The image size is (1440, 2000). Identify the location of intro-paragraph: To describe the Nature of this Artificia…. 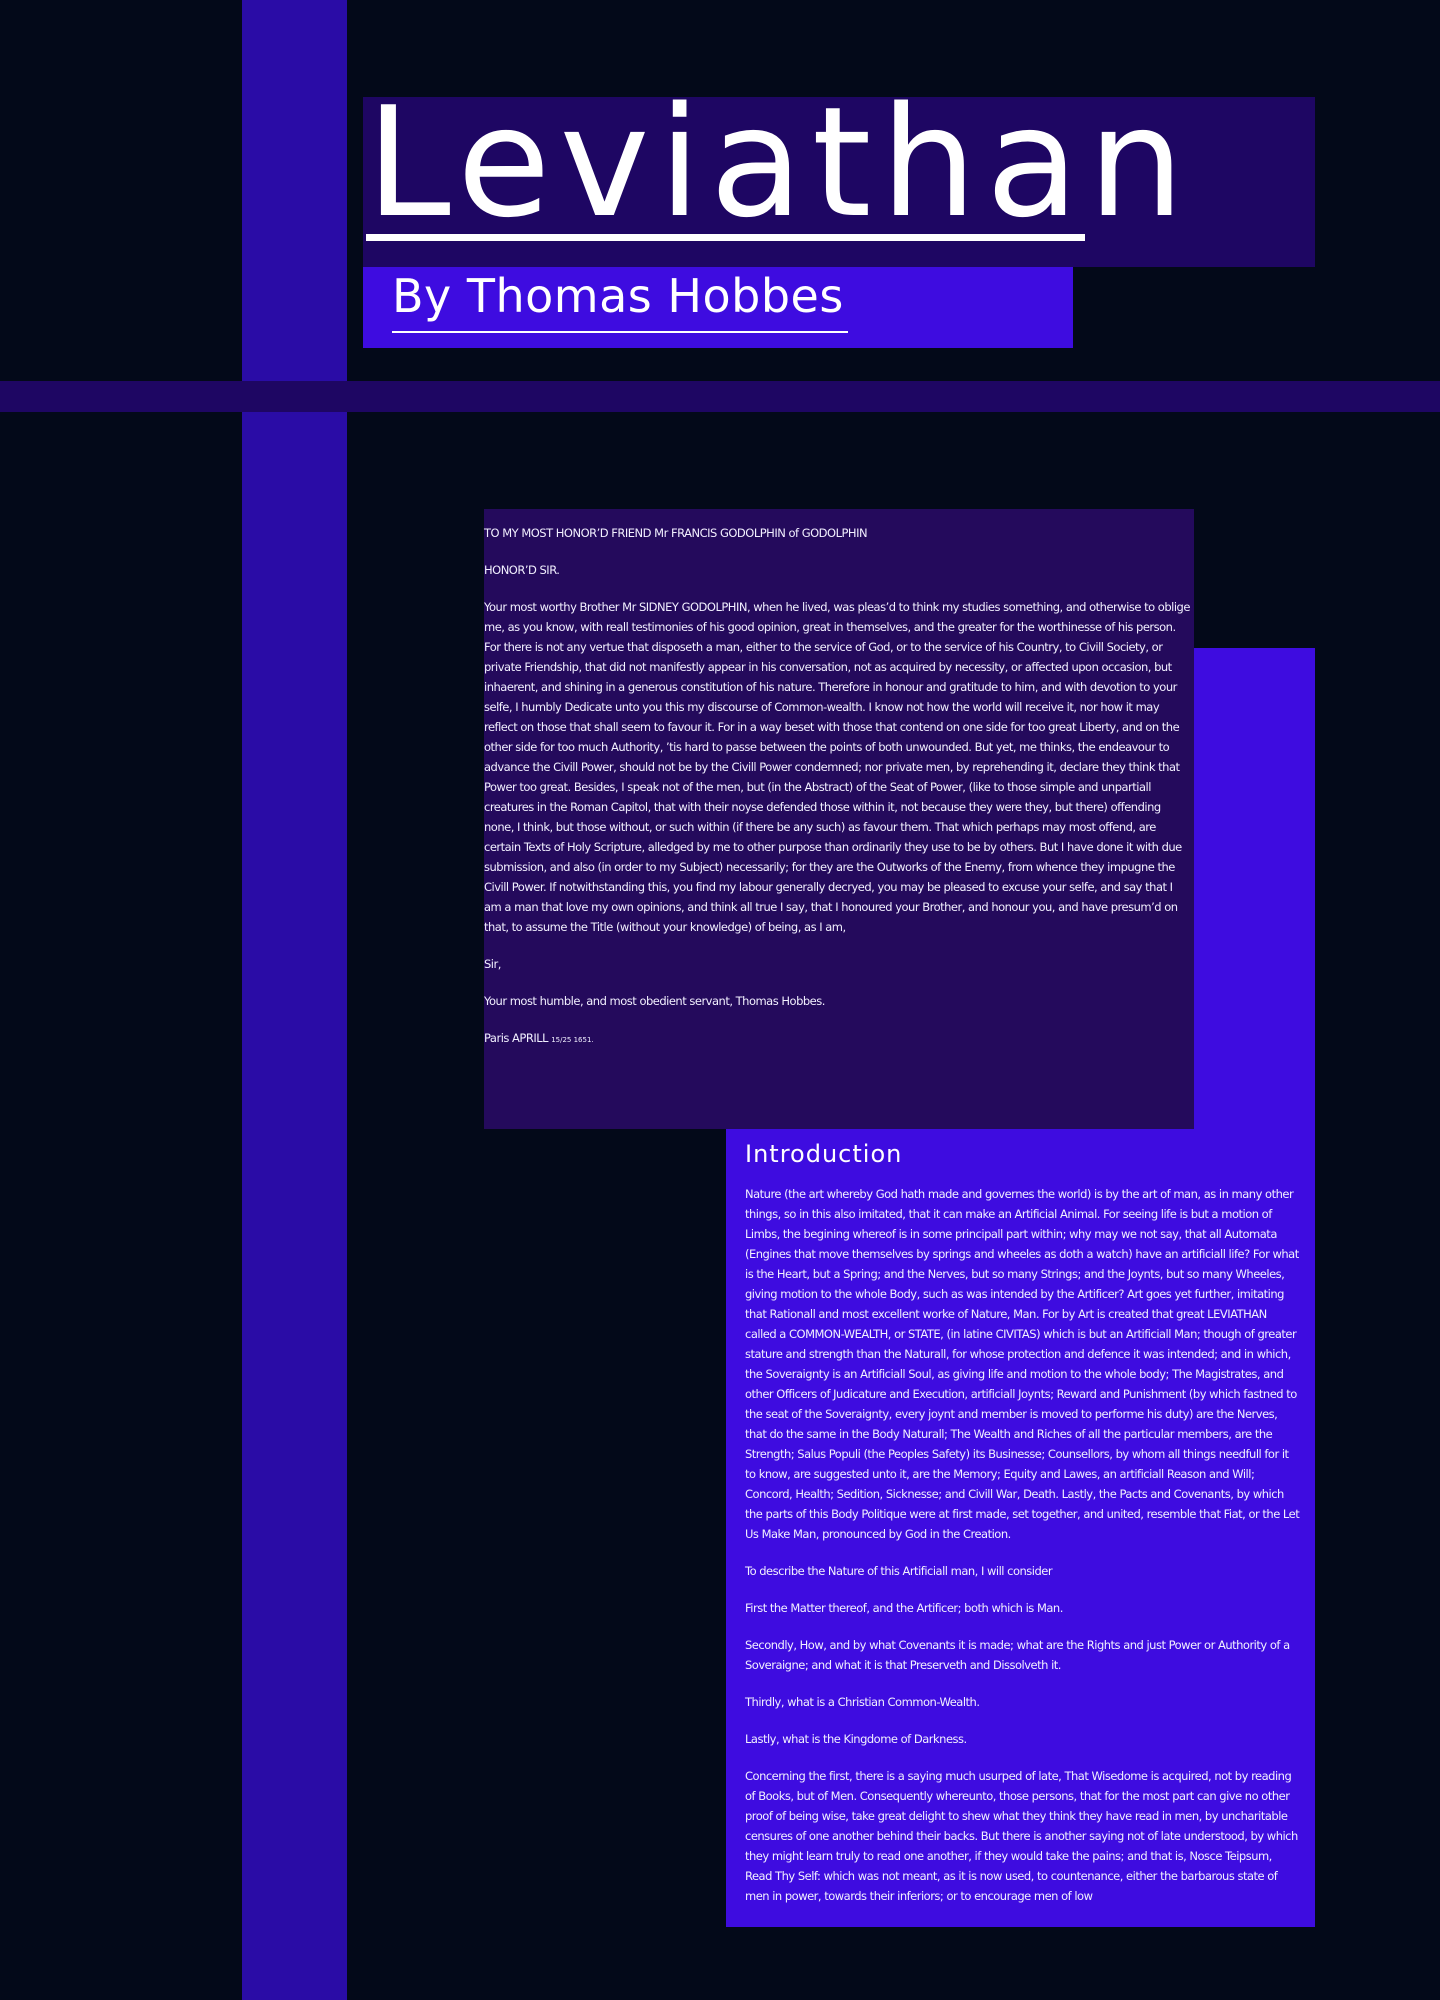
(899, 1571).